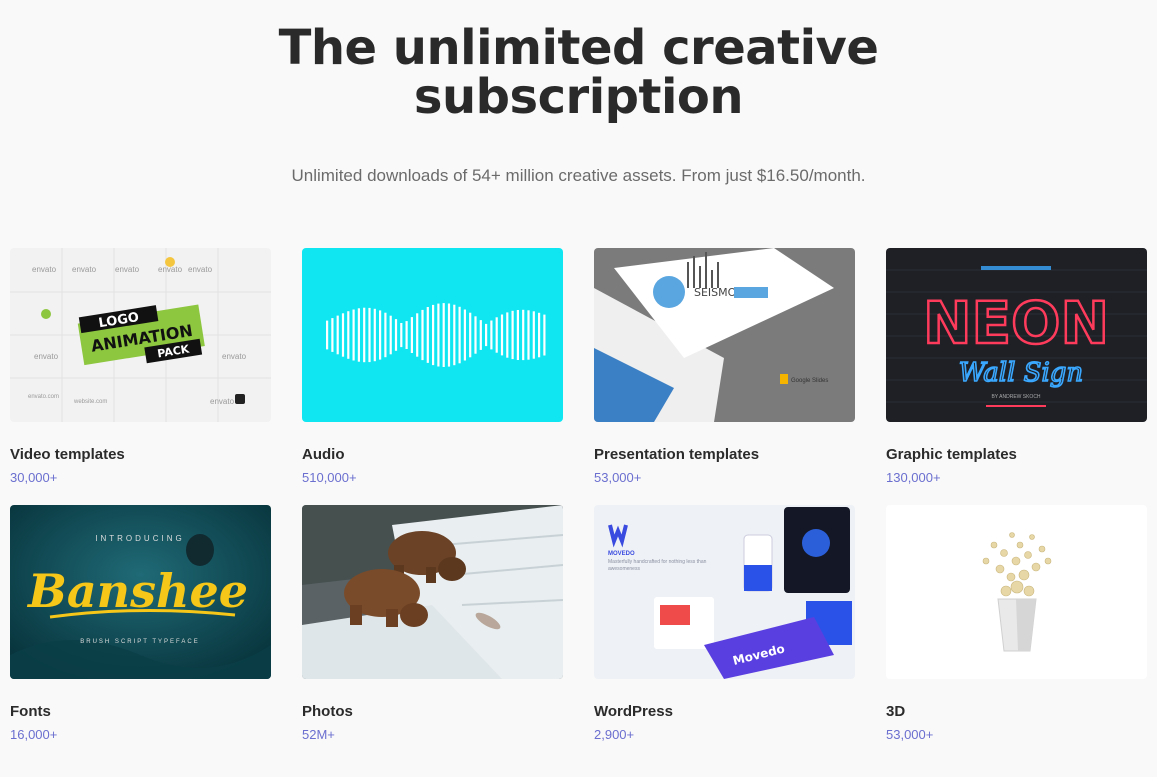 This screenshot has height=777, width=1157. Describe the element at coordinates (578, 97) in the screenshot. I see `page-title-line2: subscription` at that location.